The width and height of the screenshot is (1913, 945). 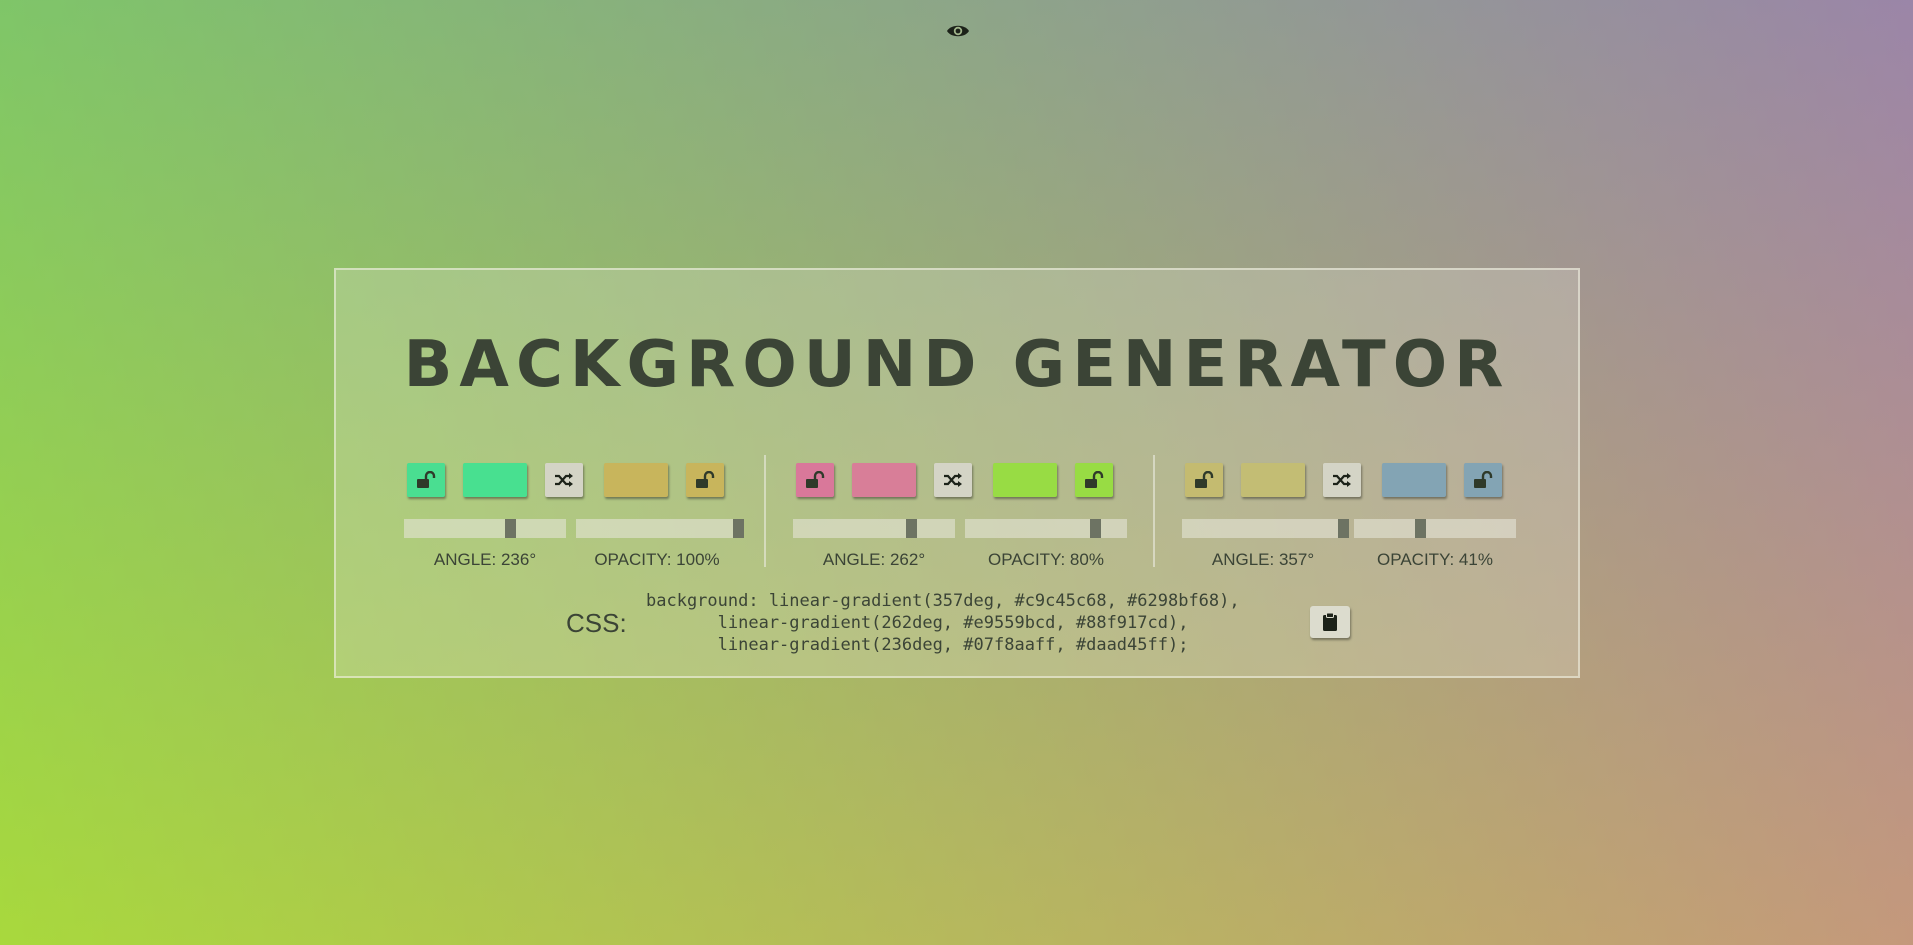 What do you see at coordinates (1046, 559) in the screenshot?
I see `opacity-label: OPACITY: 80%` at bounding box center [1046, 559].